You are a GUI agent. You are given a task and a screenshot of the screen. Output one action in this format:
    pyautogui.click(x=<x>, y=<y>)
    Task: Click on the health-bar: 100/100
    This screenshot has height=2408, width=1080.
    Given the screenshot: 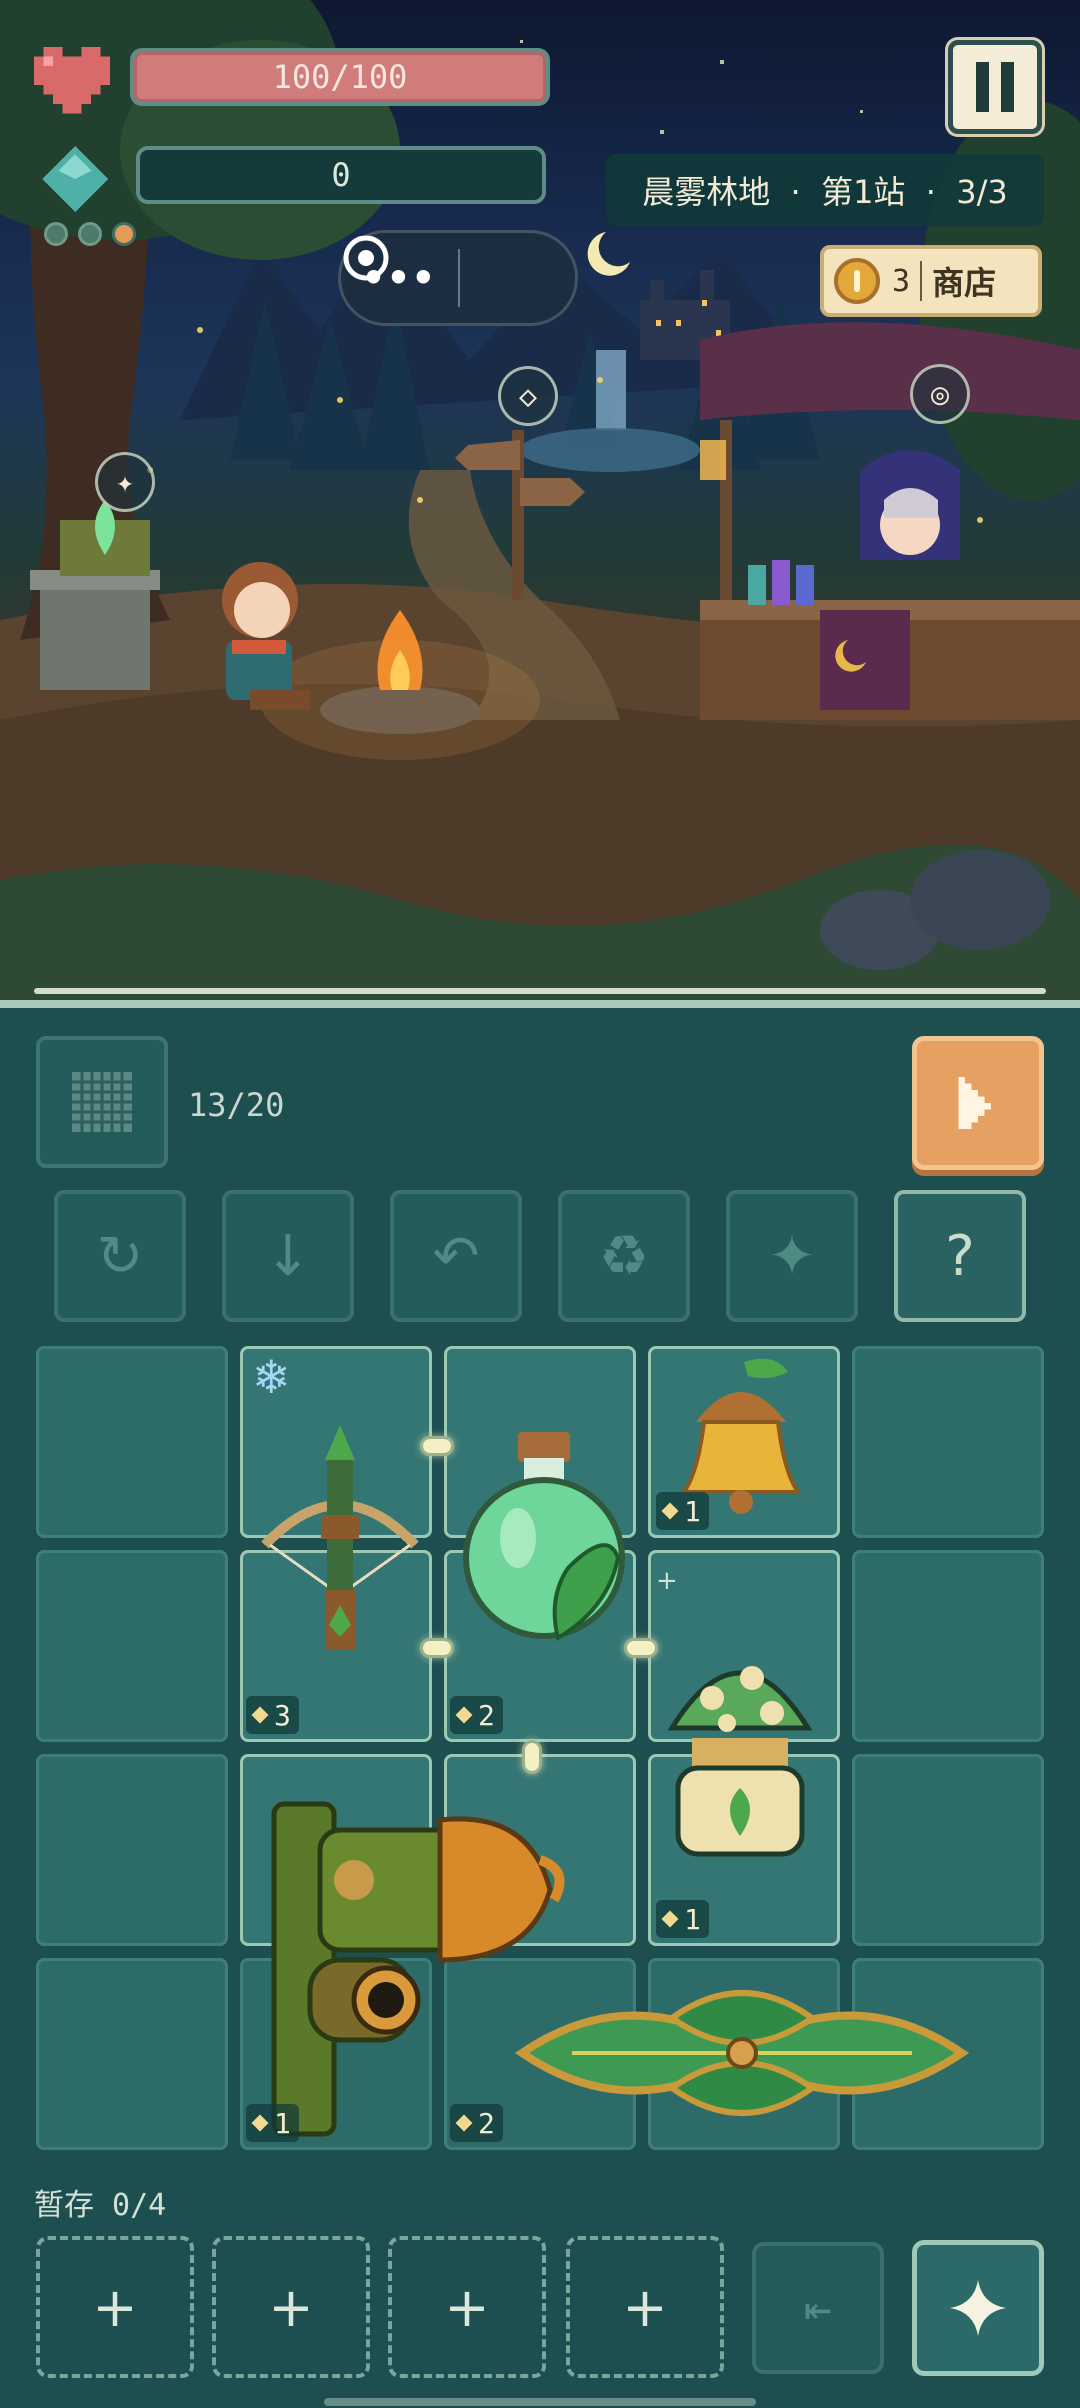 What is the action you would take?
    pyautogui.click(x=340, y=77)
    